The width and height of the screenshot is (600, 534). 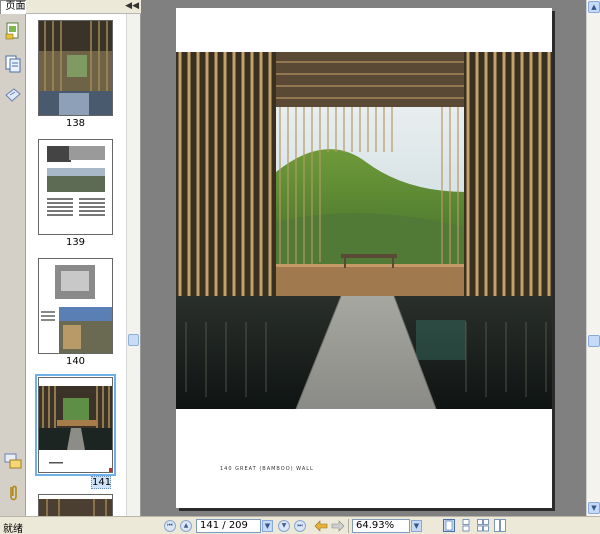 What do you see at coordinates (594, 508) in the screenshot?
I see `scroll-down-button: ▼` at bounding box center [594, 508].